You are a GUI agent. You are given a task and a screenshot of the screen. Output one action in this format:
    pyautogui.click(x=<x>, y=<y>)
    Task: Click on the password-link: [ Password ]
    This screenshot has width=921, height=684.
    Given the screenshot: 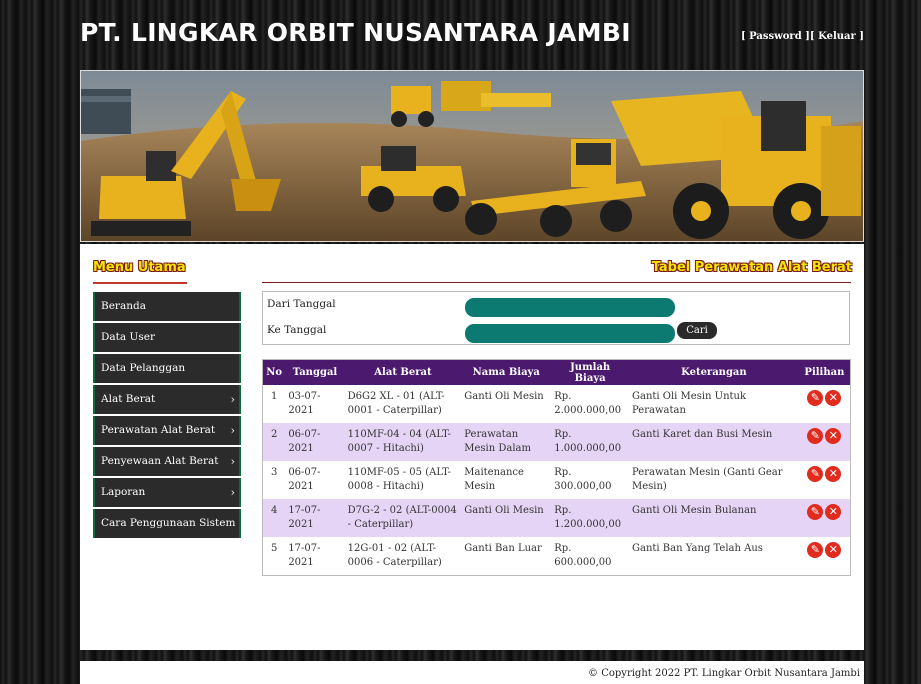 What is the action you would take?
    pyautogui.click(x=775, y=36)
    